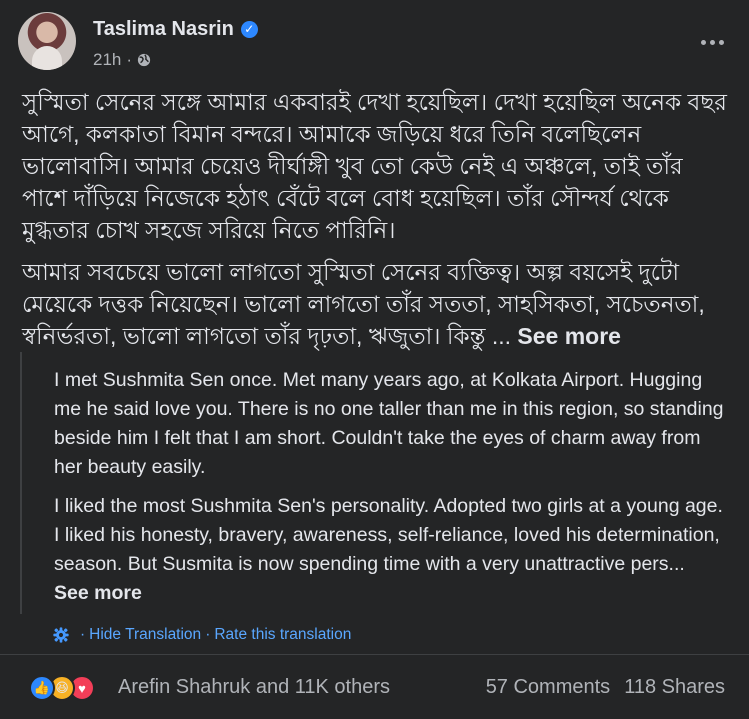 This screenshot has width=749, height=719. I want to click on author-row: Taslima Nasrin ✓, so click(175, 29).